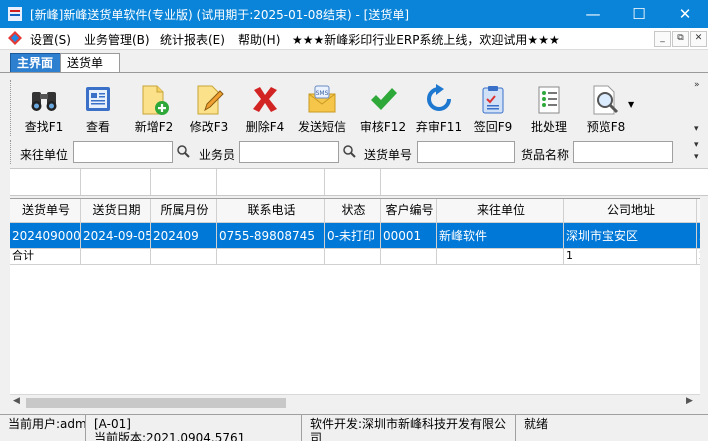  Describe the element at coordinates (500, 236) in the screenshot. I see `cell-customer: 新峰软件` at that location.